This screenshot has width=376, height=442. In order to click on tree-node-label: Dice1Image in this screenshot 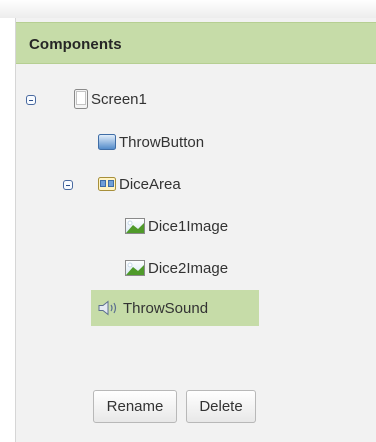, I will do `click(188, 226)`.